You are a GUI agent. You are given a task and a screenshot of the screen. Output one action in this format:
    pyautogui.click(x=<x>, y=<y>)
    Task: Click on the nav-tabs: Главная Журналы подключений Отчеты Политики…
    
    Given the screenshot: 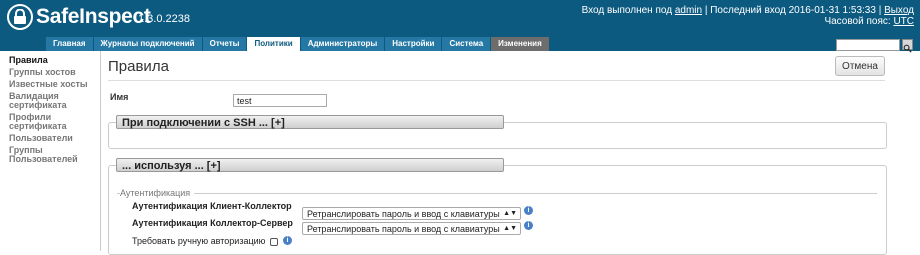 What is the action you would take?
    pyautogui.click(x=298, y=44)
    